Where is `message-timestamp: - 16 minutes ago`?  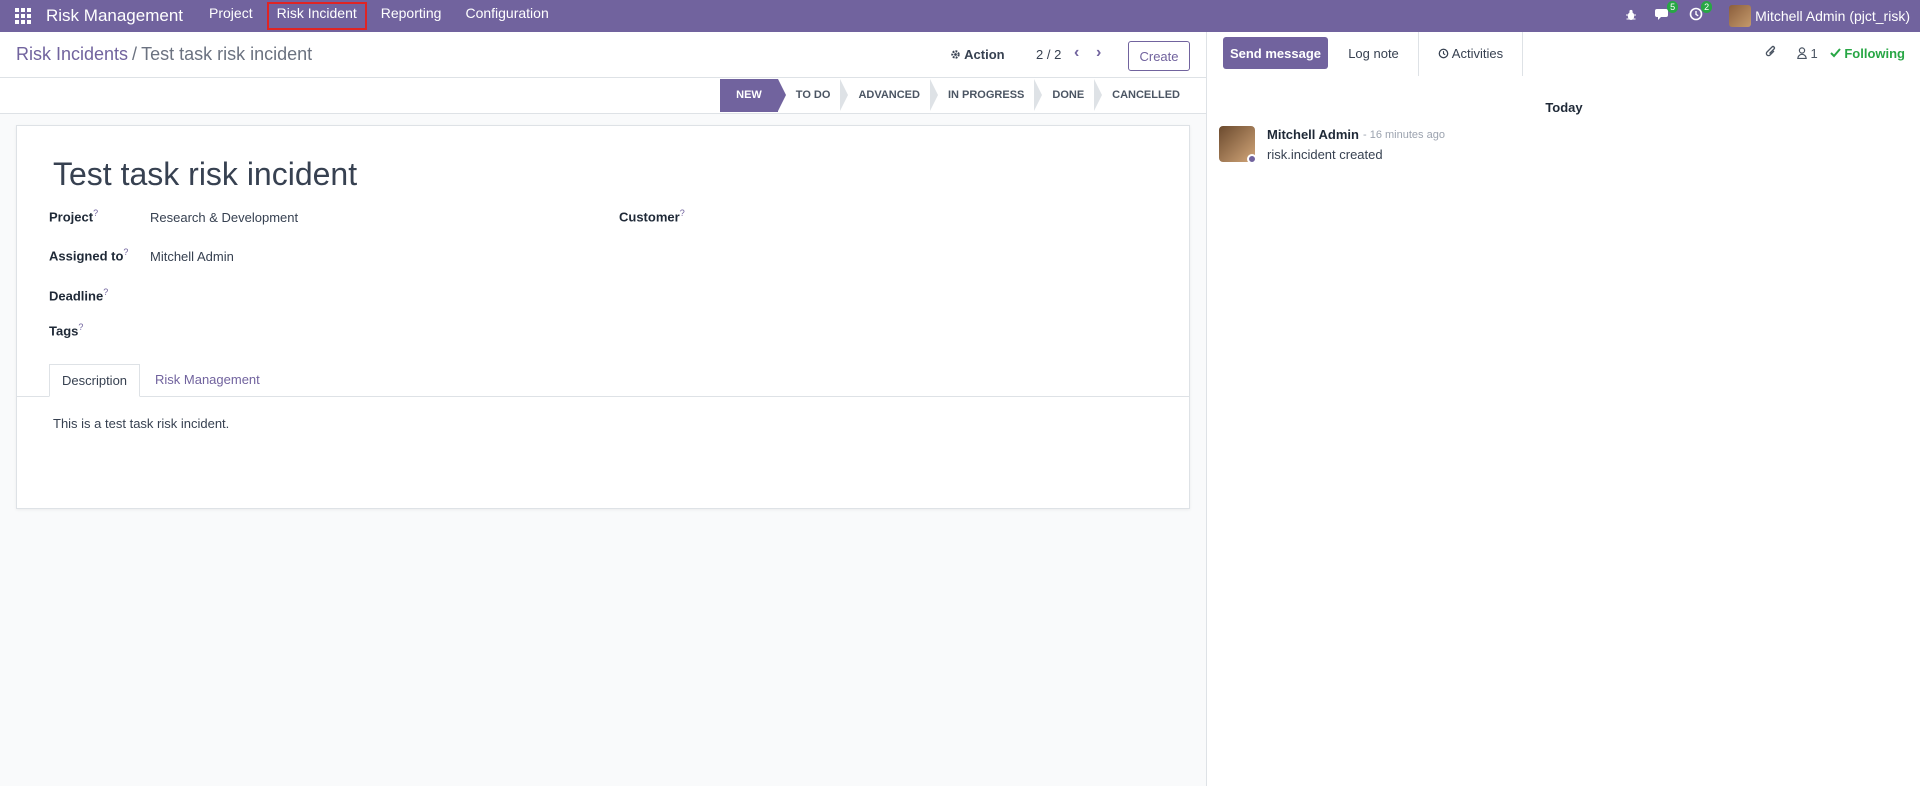 message-timestamp: - 16 minutes ago is located at coordinates (1404, 135).